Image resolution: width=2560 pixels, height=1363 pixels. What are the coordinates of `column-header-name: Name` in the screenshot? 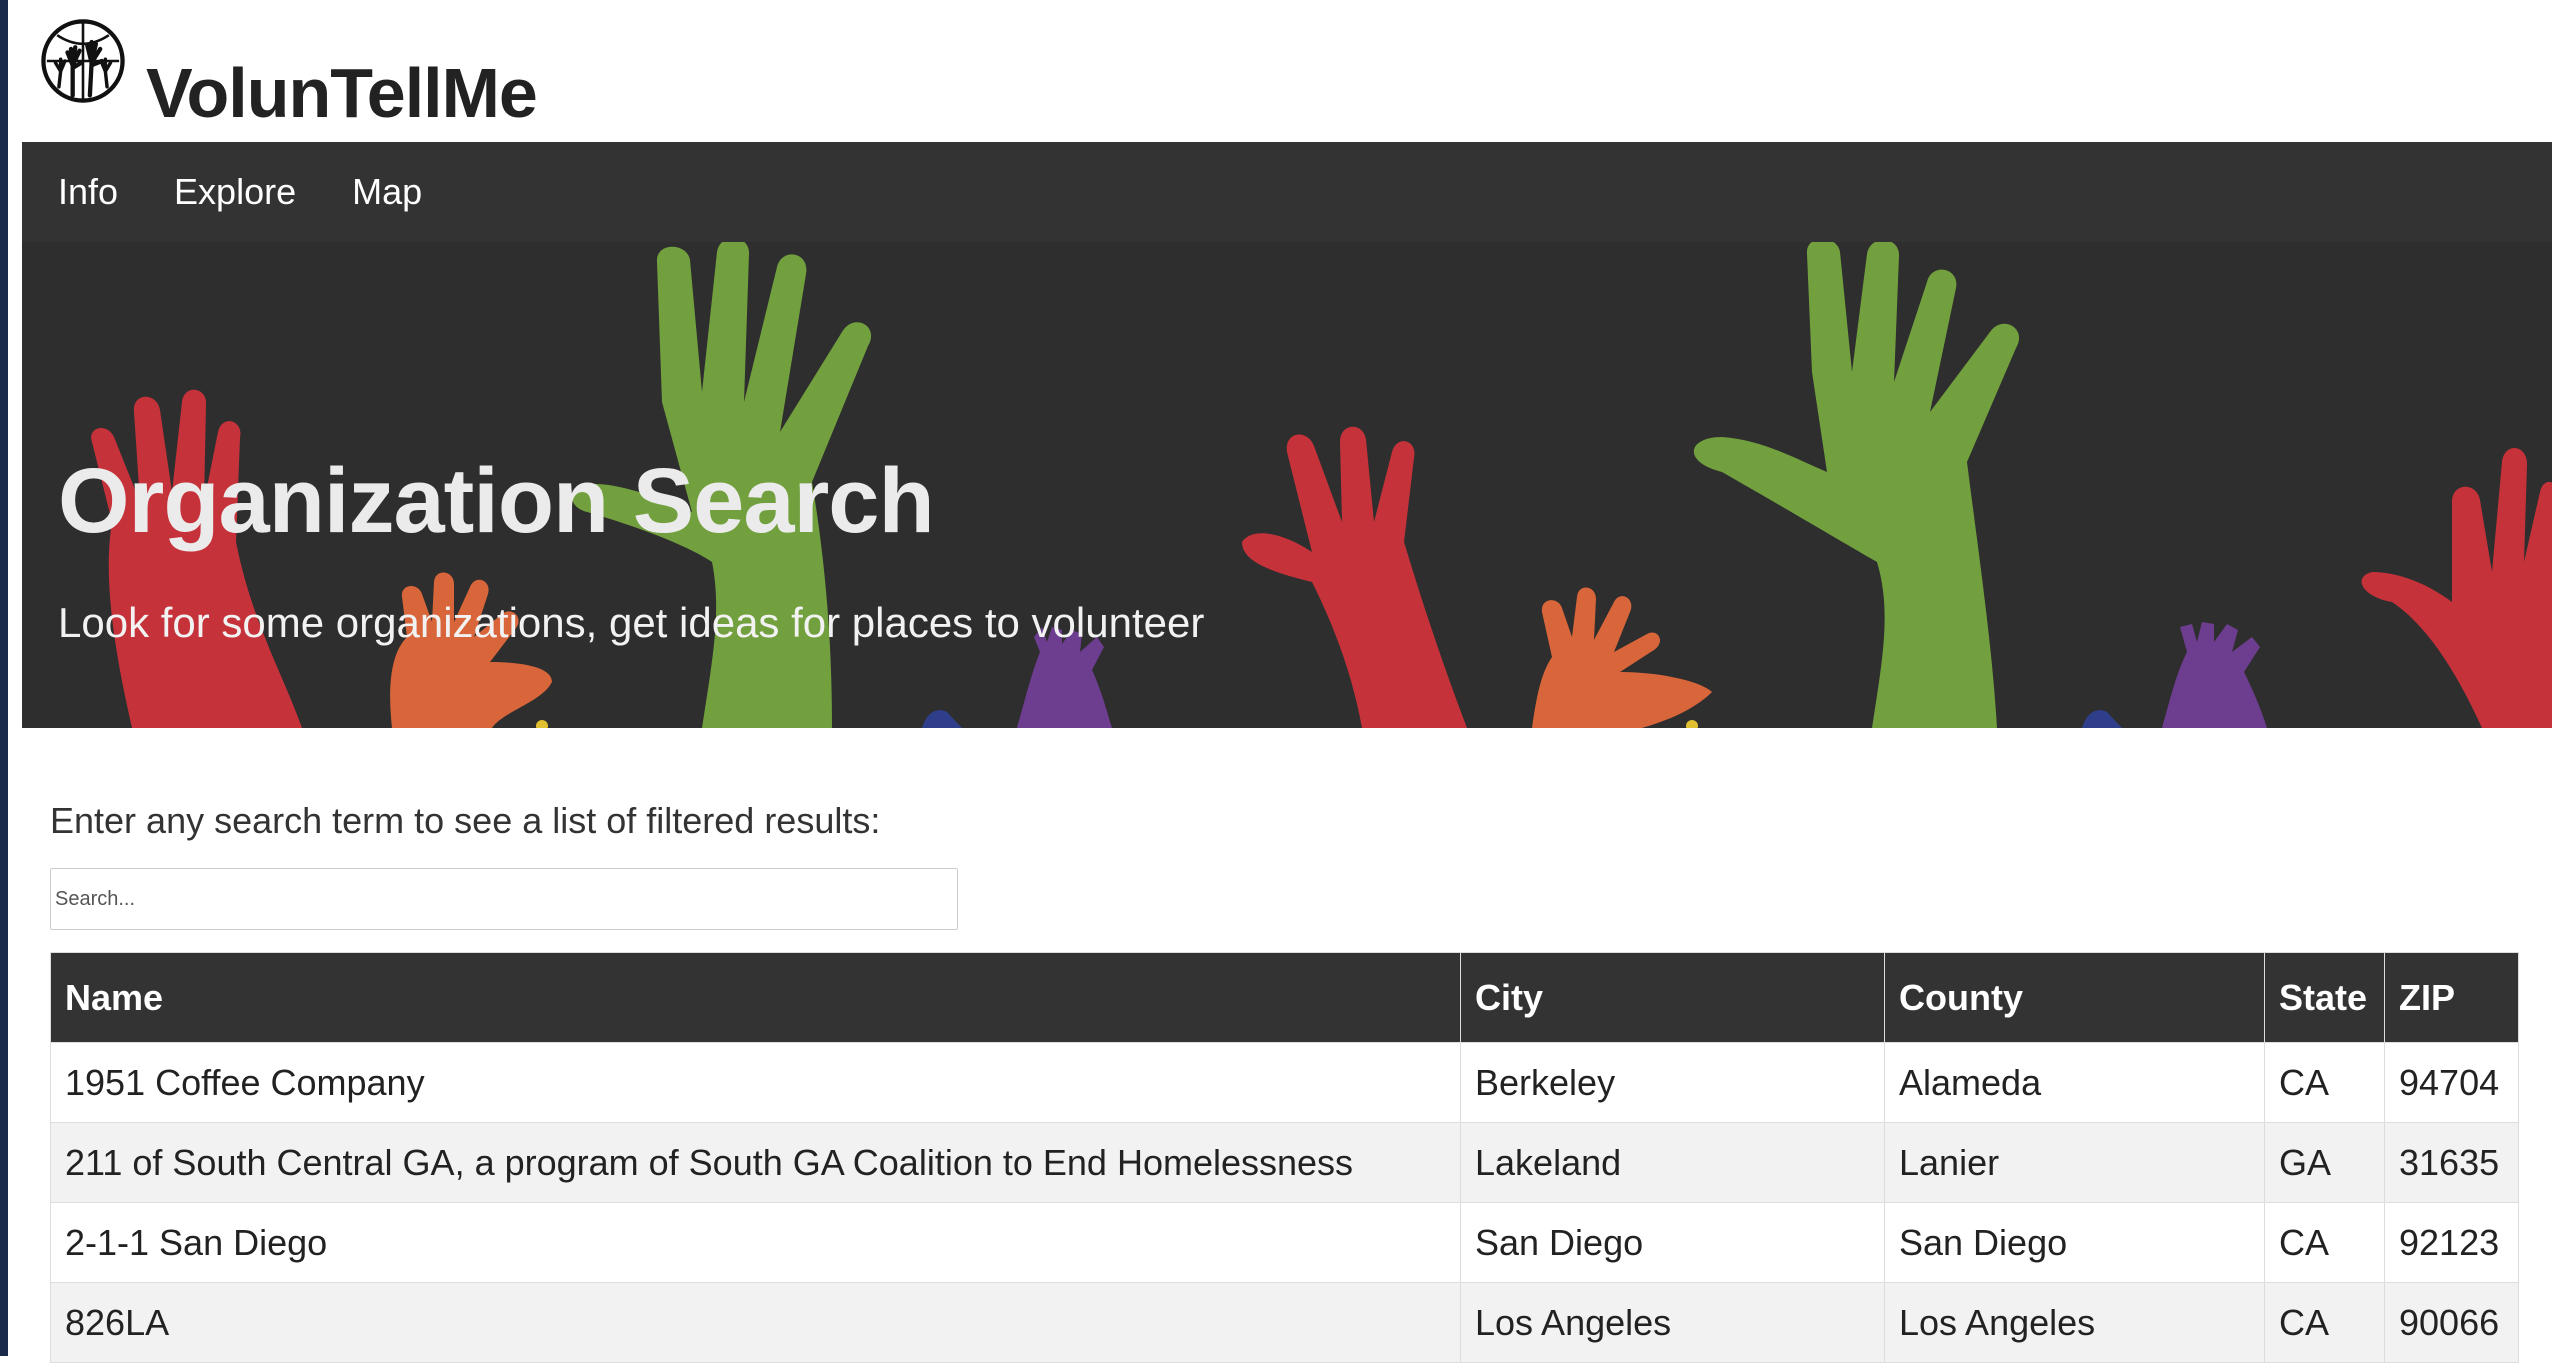 It's located at (755, 997).